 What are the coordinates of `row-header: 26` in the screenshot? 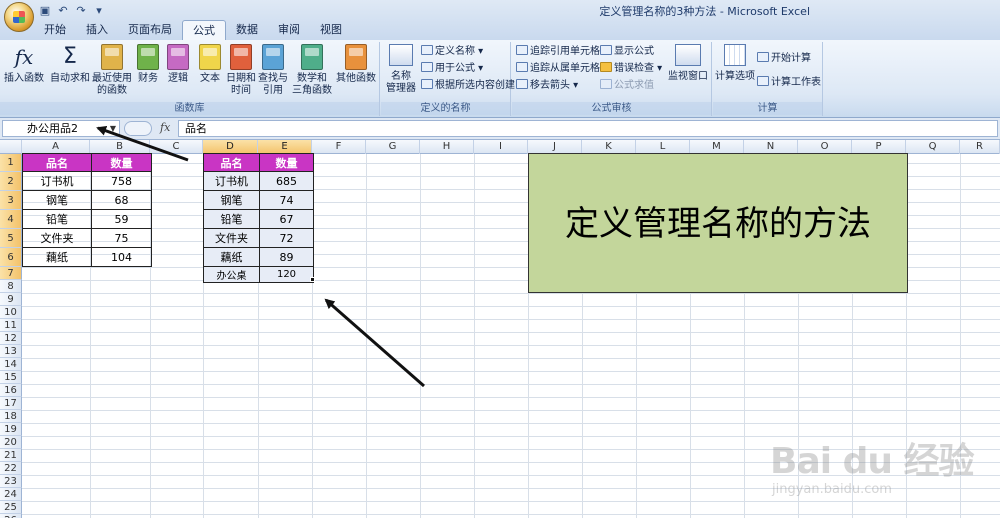 It's located at (11, 516).